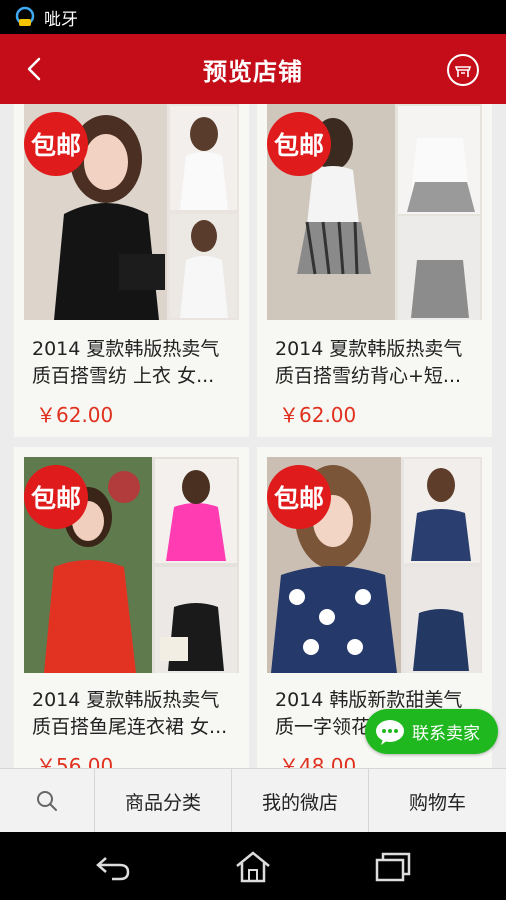 The image size is (506, 900). I want to click on contact-seller-button: 联系卖家, so click(431, 731).